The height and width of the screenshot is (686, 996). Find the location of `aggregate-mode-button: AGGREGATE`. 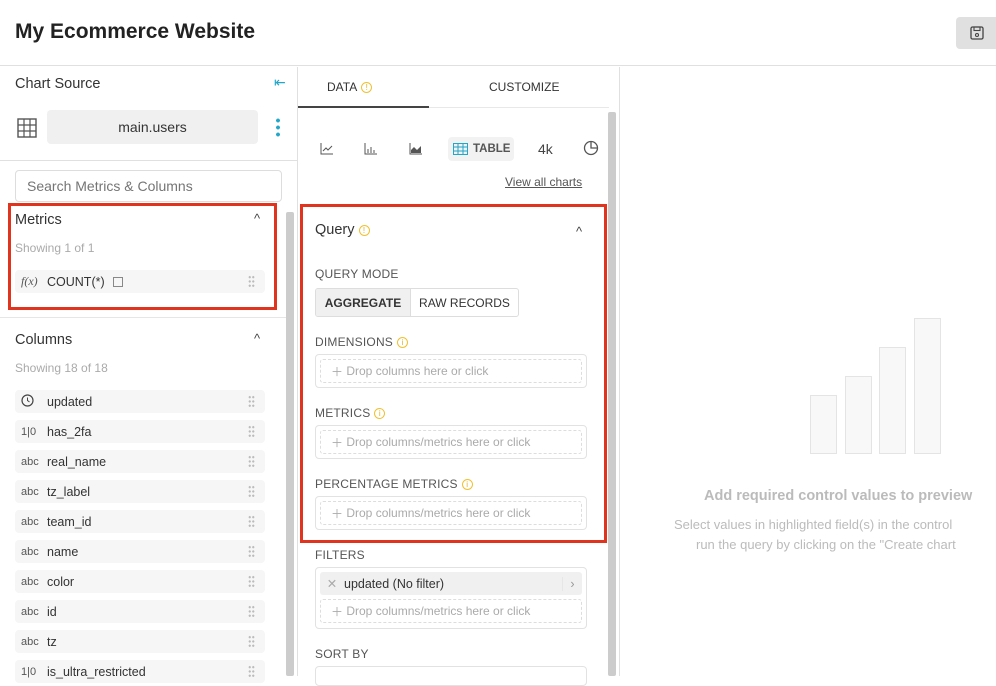

aggregate-mode-button: AGGREGATE is located at coordinates (363, 302).